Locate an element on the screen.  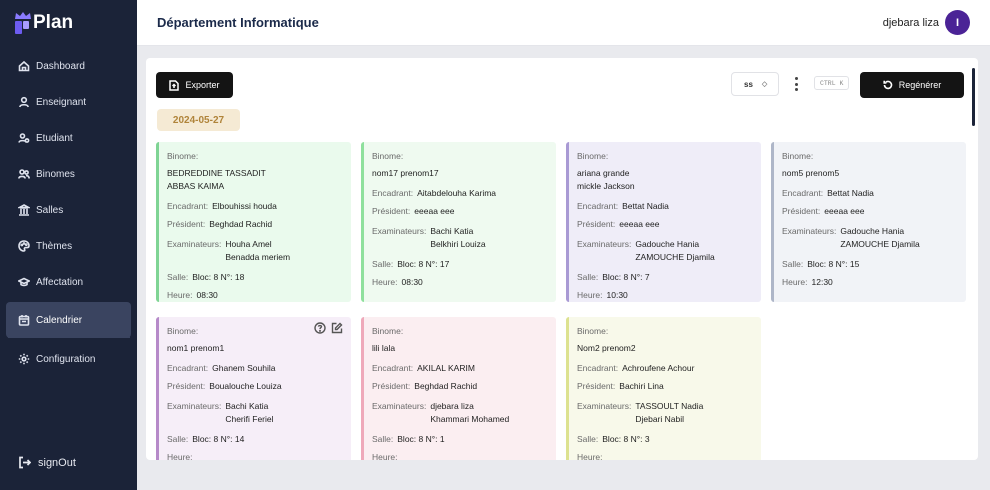
sidebar-item-label: Enseignant is located at coordinates (61, 102).